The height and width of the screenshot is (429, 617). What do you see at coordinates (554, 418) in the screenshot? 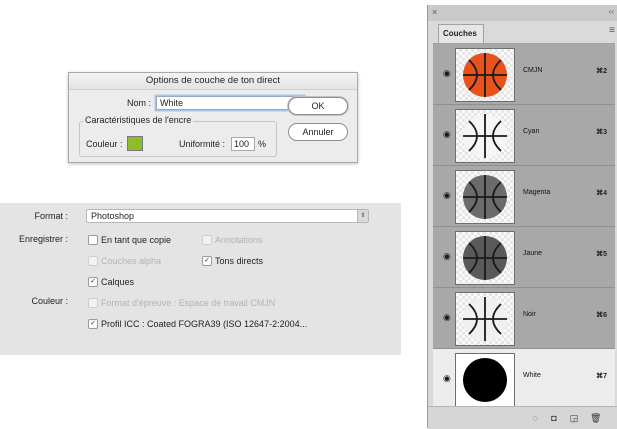
I see `save-selection-icon: ◘` at bounding box center [554, 418].